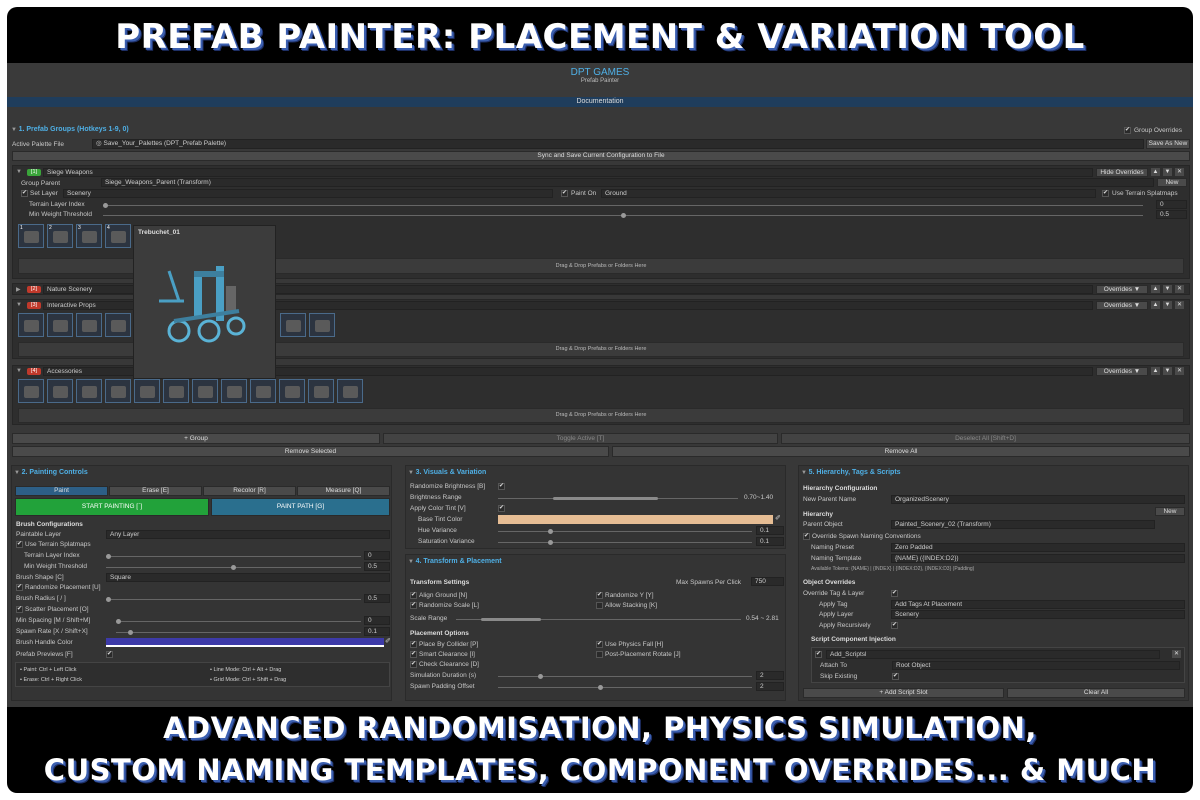 The height and width of the screenshot is (800, 1200). What do you see at coordinates (1038, 499) in the screenshot?
I see `new-parent-name-field: OrganizedScenery` at bounding box center [1038, 499].